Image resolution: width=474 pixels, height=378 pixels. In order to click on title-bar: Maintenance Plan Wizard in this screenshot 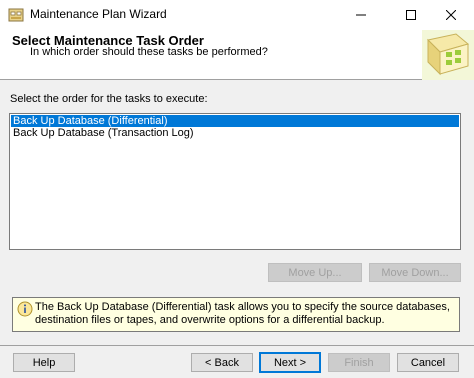, I will do `click(237, 15)`.